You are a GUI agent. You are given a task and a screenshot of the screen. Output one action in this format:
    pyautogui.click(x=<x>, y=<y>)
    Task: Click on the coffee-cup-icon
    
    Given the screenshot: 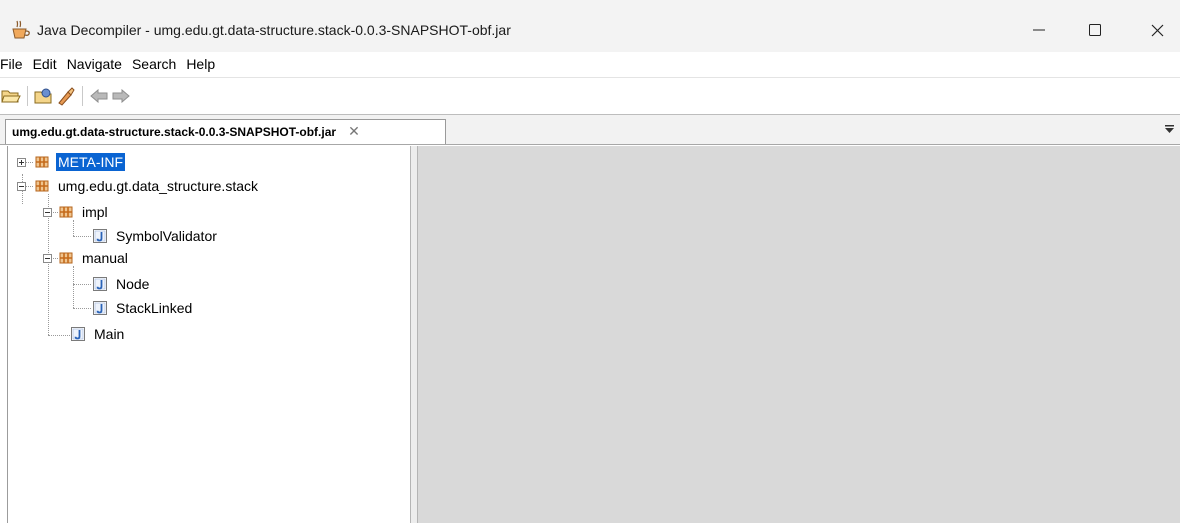 What is the action you would take?
    pyautogui.click(x=21, y=29)
    